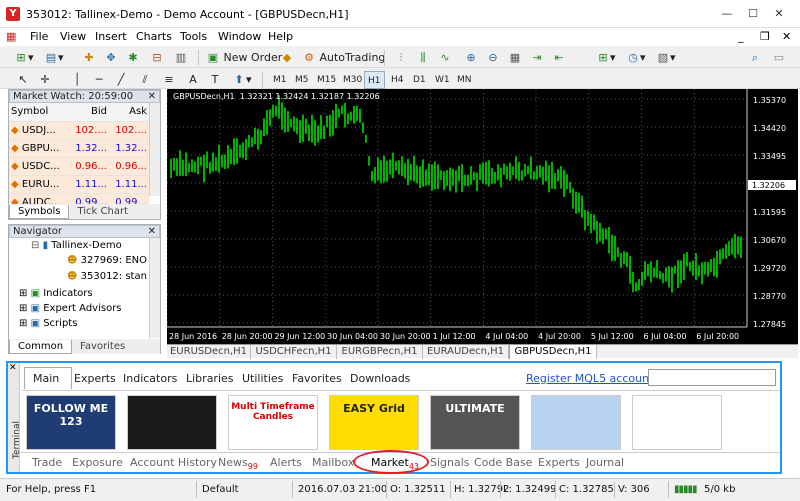 This screenshot has height=501, width=800. Describe the element at coordinates (397, 80) in the screenshot. I see `timeframe-h4: H4` at that location.